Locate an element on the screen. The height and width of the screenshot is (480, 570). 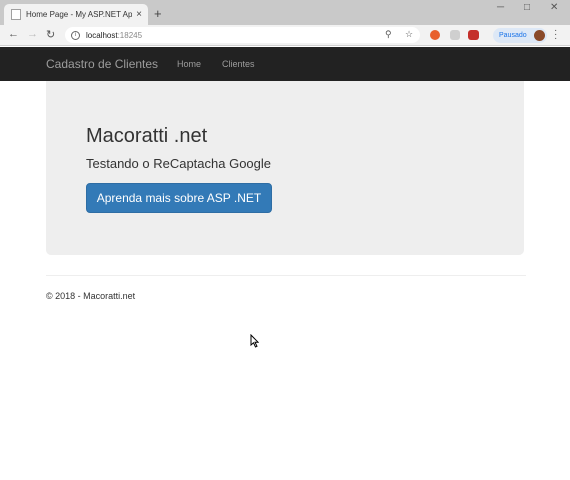
nav-link-home: Home is located at coordinates (189, 64).